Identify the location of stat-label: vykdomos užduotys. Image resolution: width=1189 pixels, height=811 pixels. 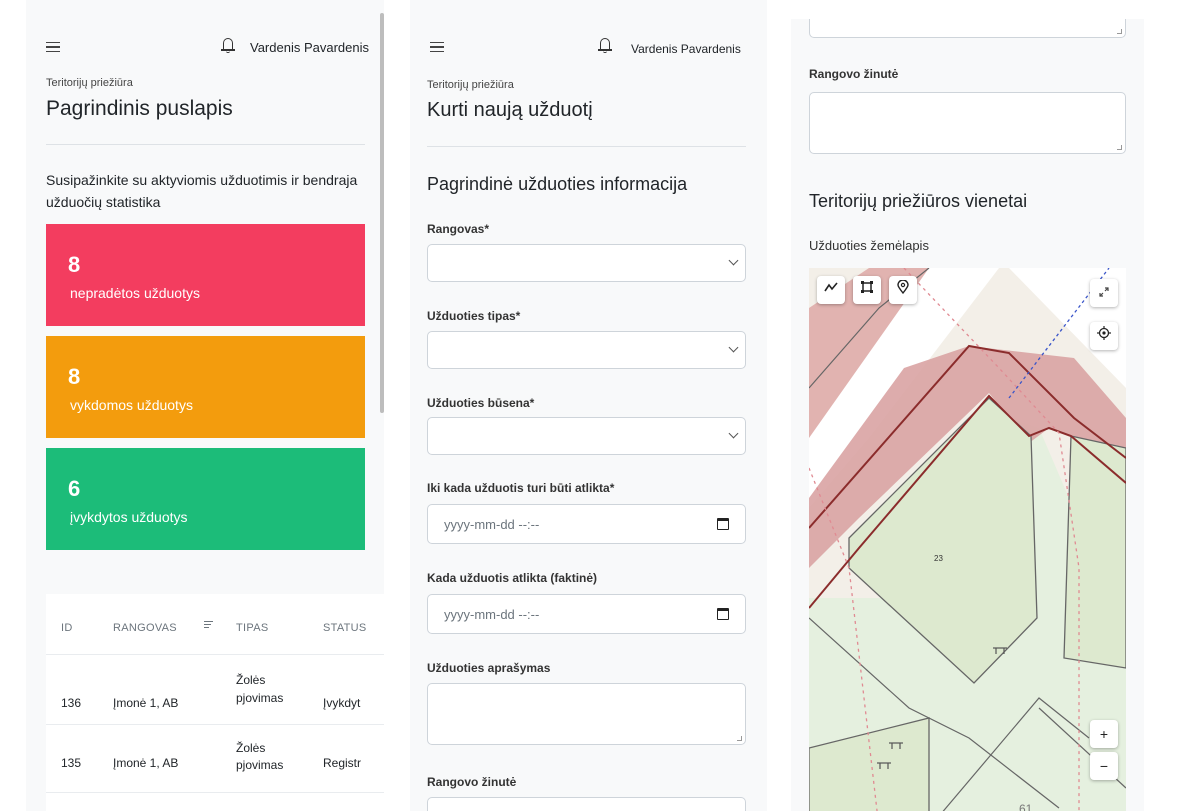
(131, 405).